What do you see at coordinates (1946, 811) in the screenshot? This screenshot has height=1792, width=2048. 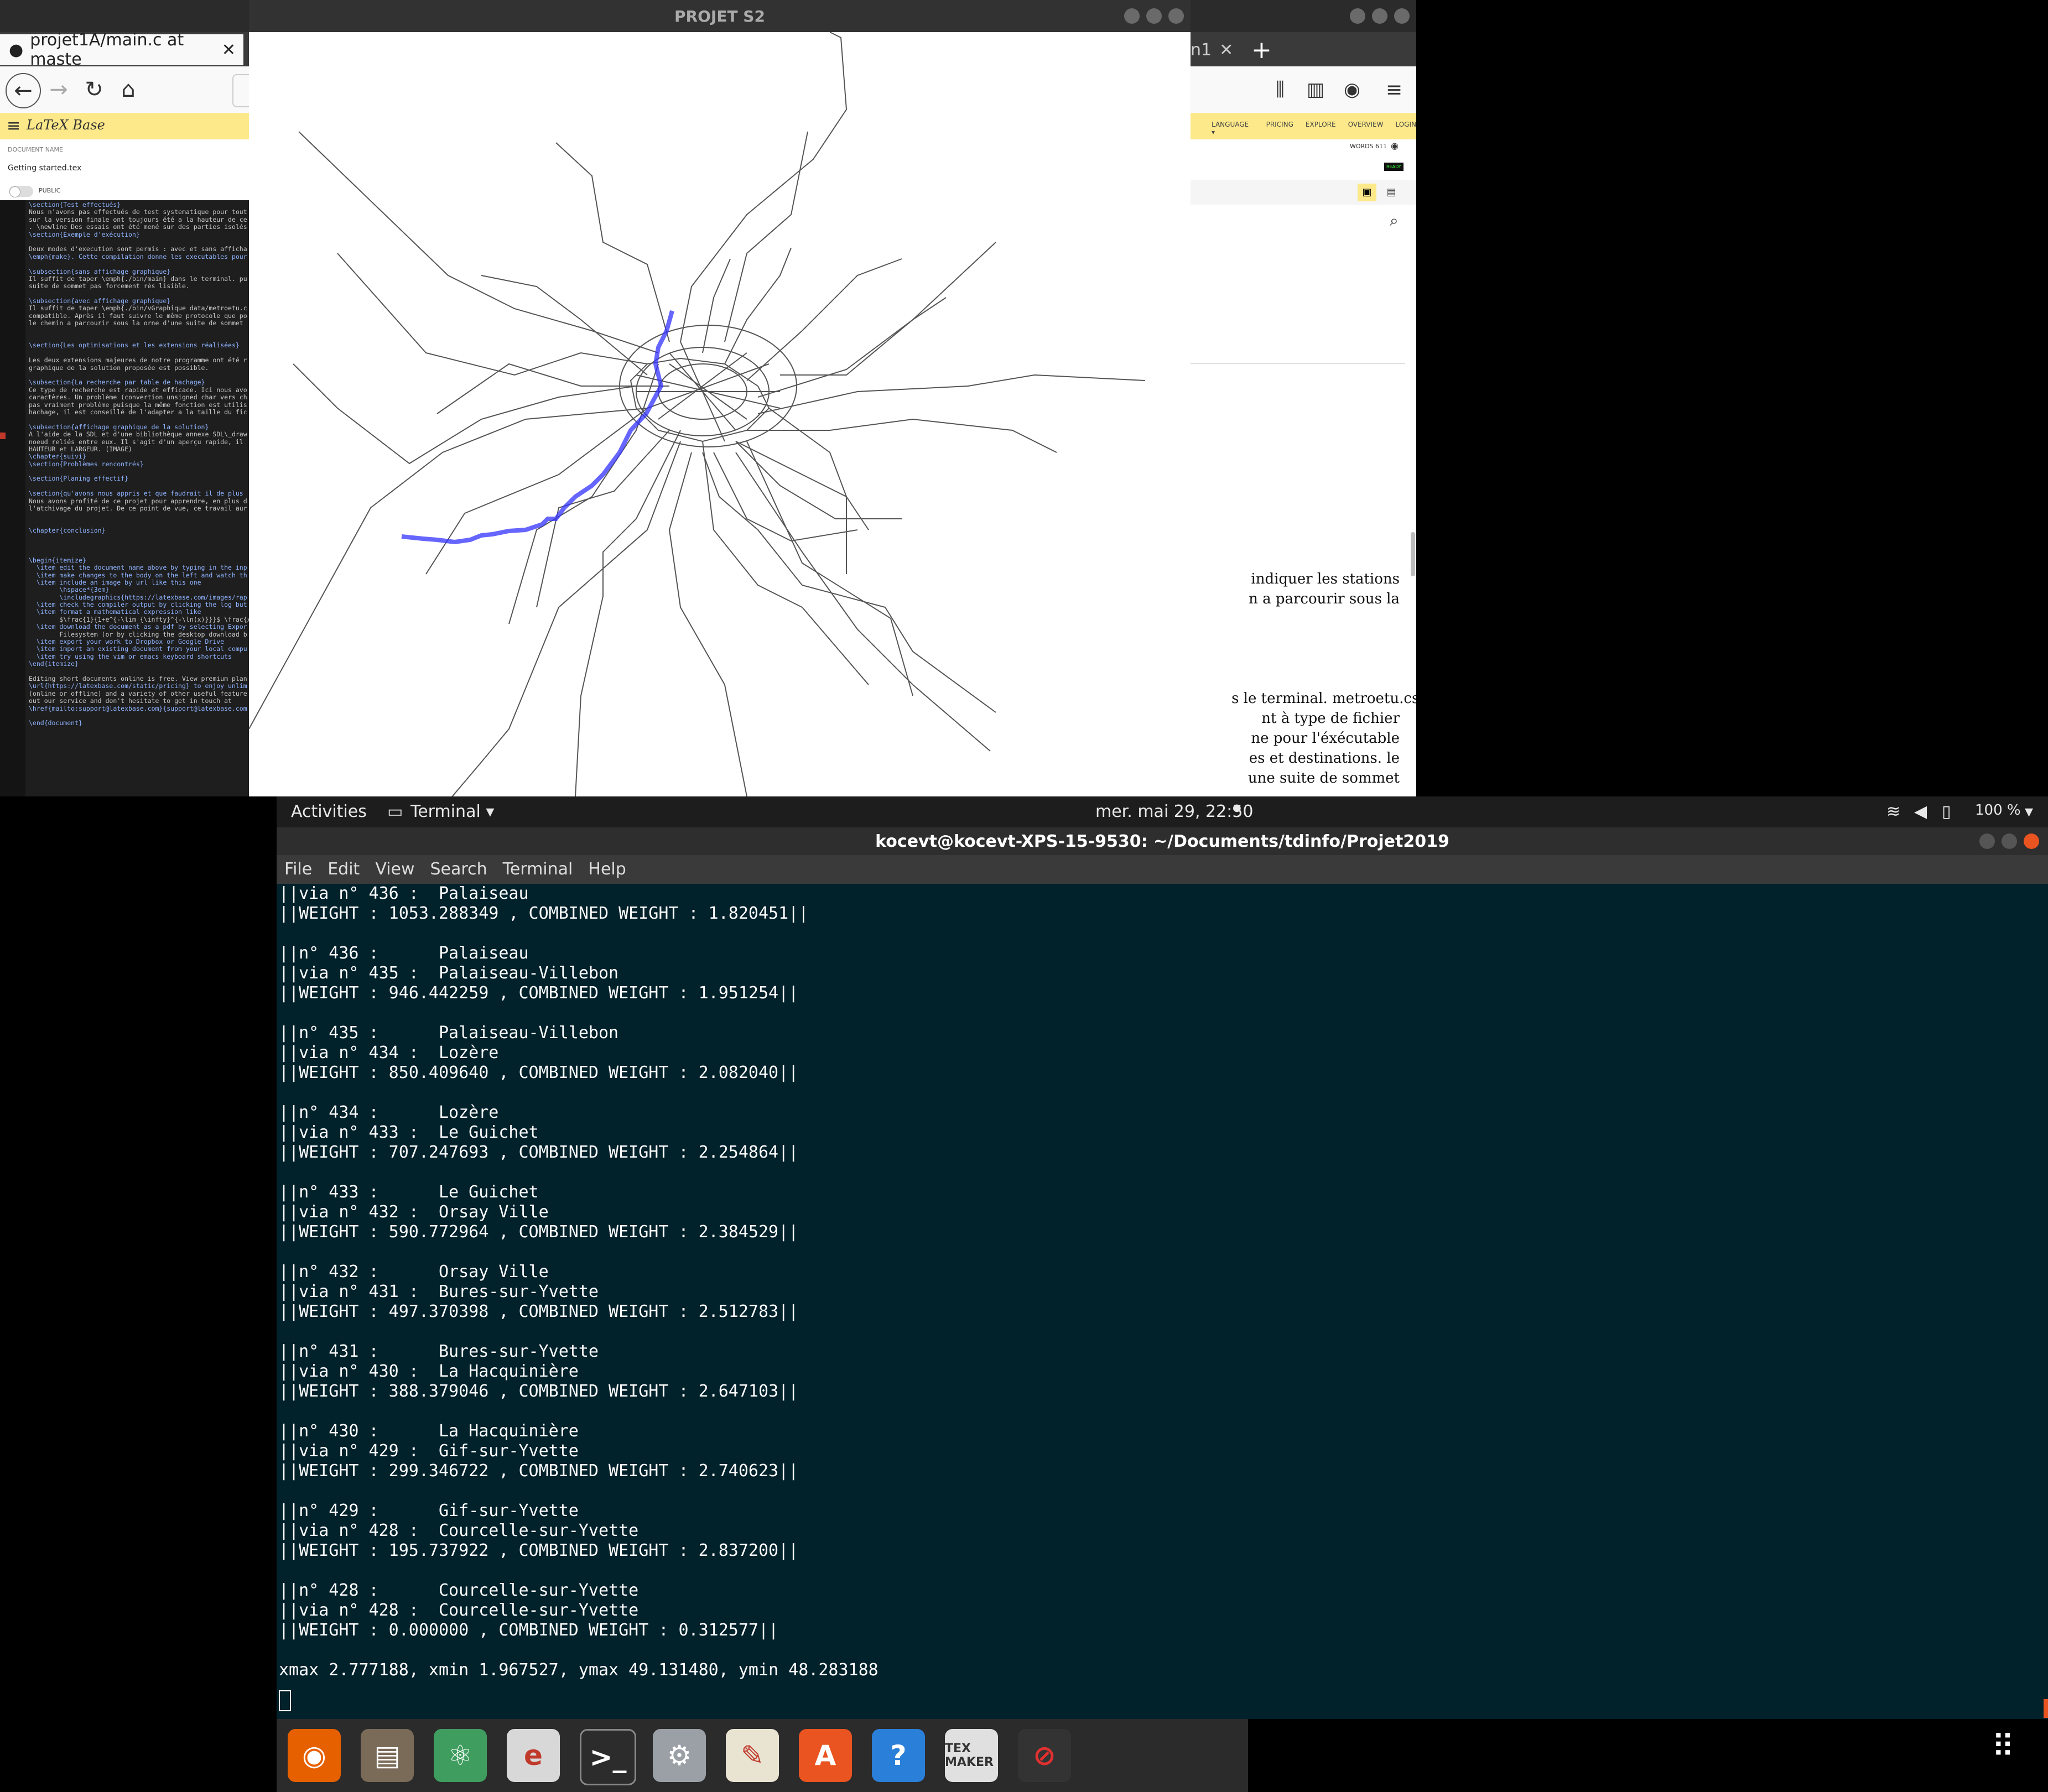 I see `battery-icon: ▯` at bounding box center [1946, 811].